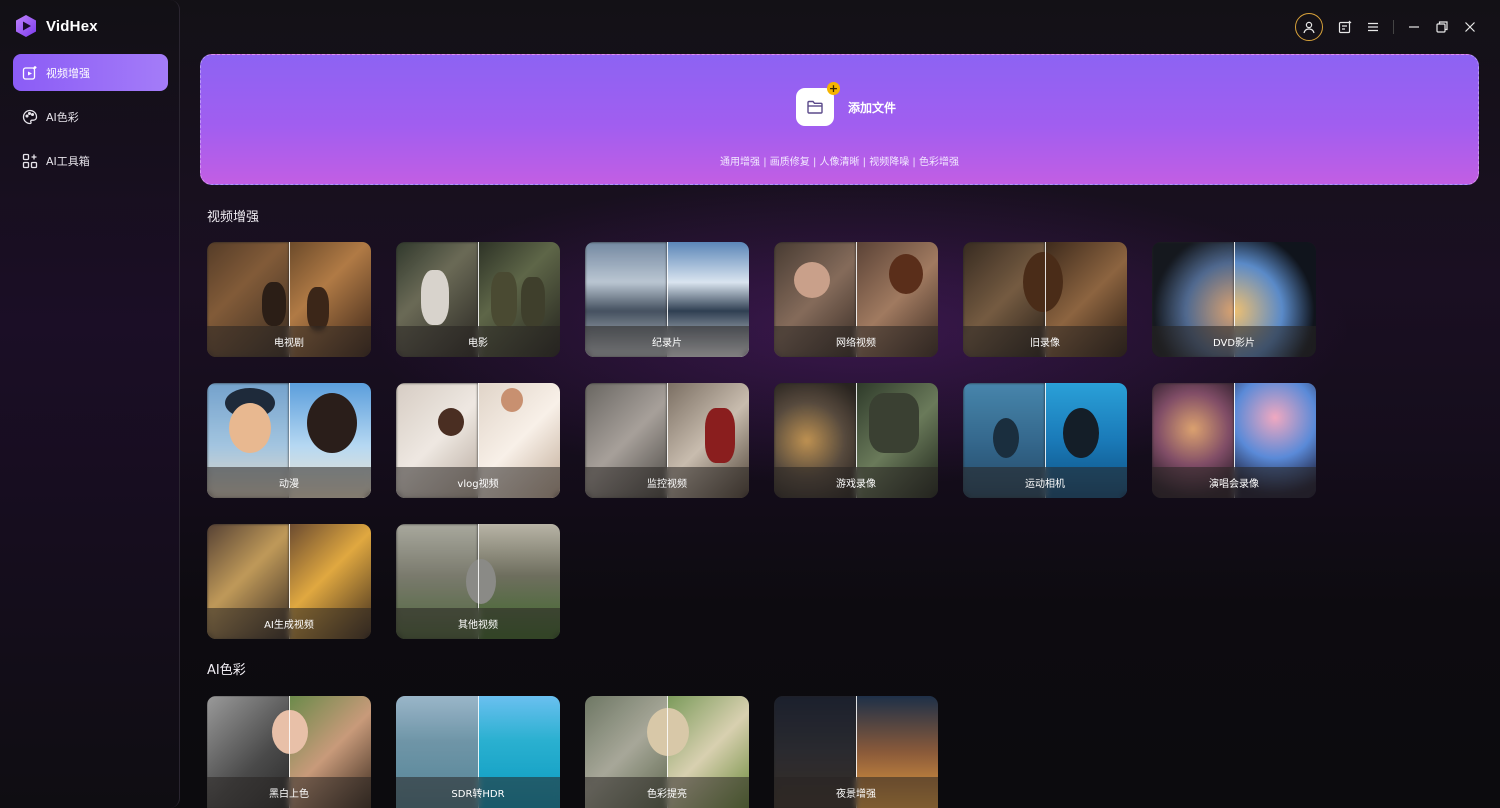 Image resolution: width=1500 pixels, height=808 pixels. I want to click on scenario-card-vlog: vlog视频, so click(478, 440).